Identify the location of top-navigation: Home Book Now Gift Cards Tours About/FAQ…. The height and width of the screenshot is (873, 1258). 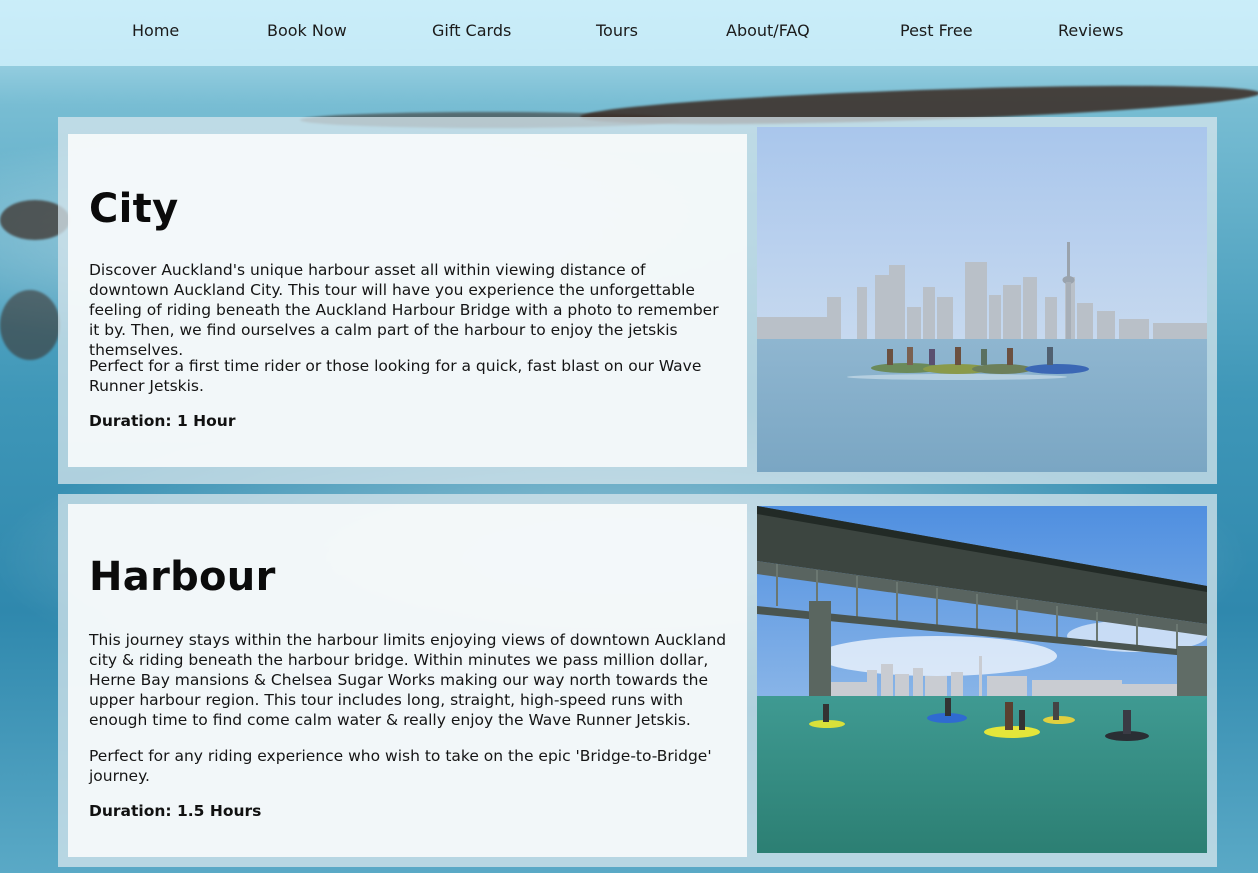
(629, 33).